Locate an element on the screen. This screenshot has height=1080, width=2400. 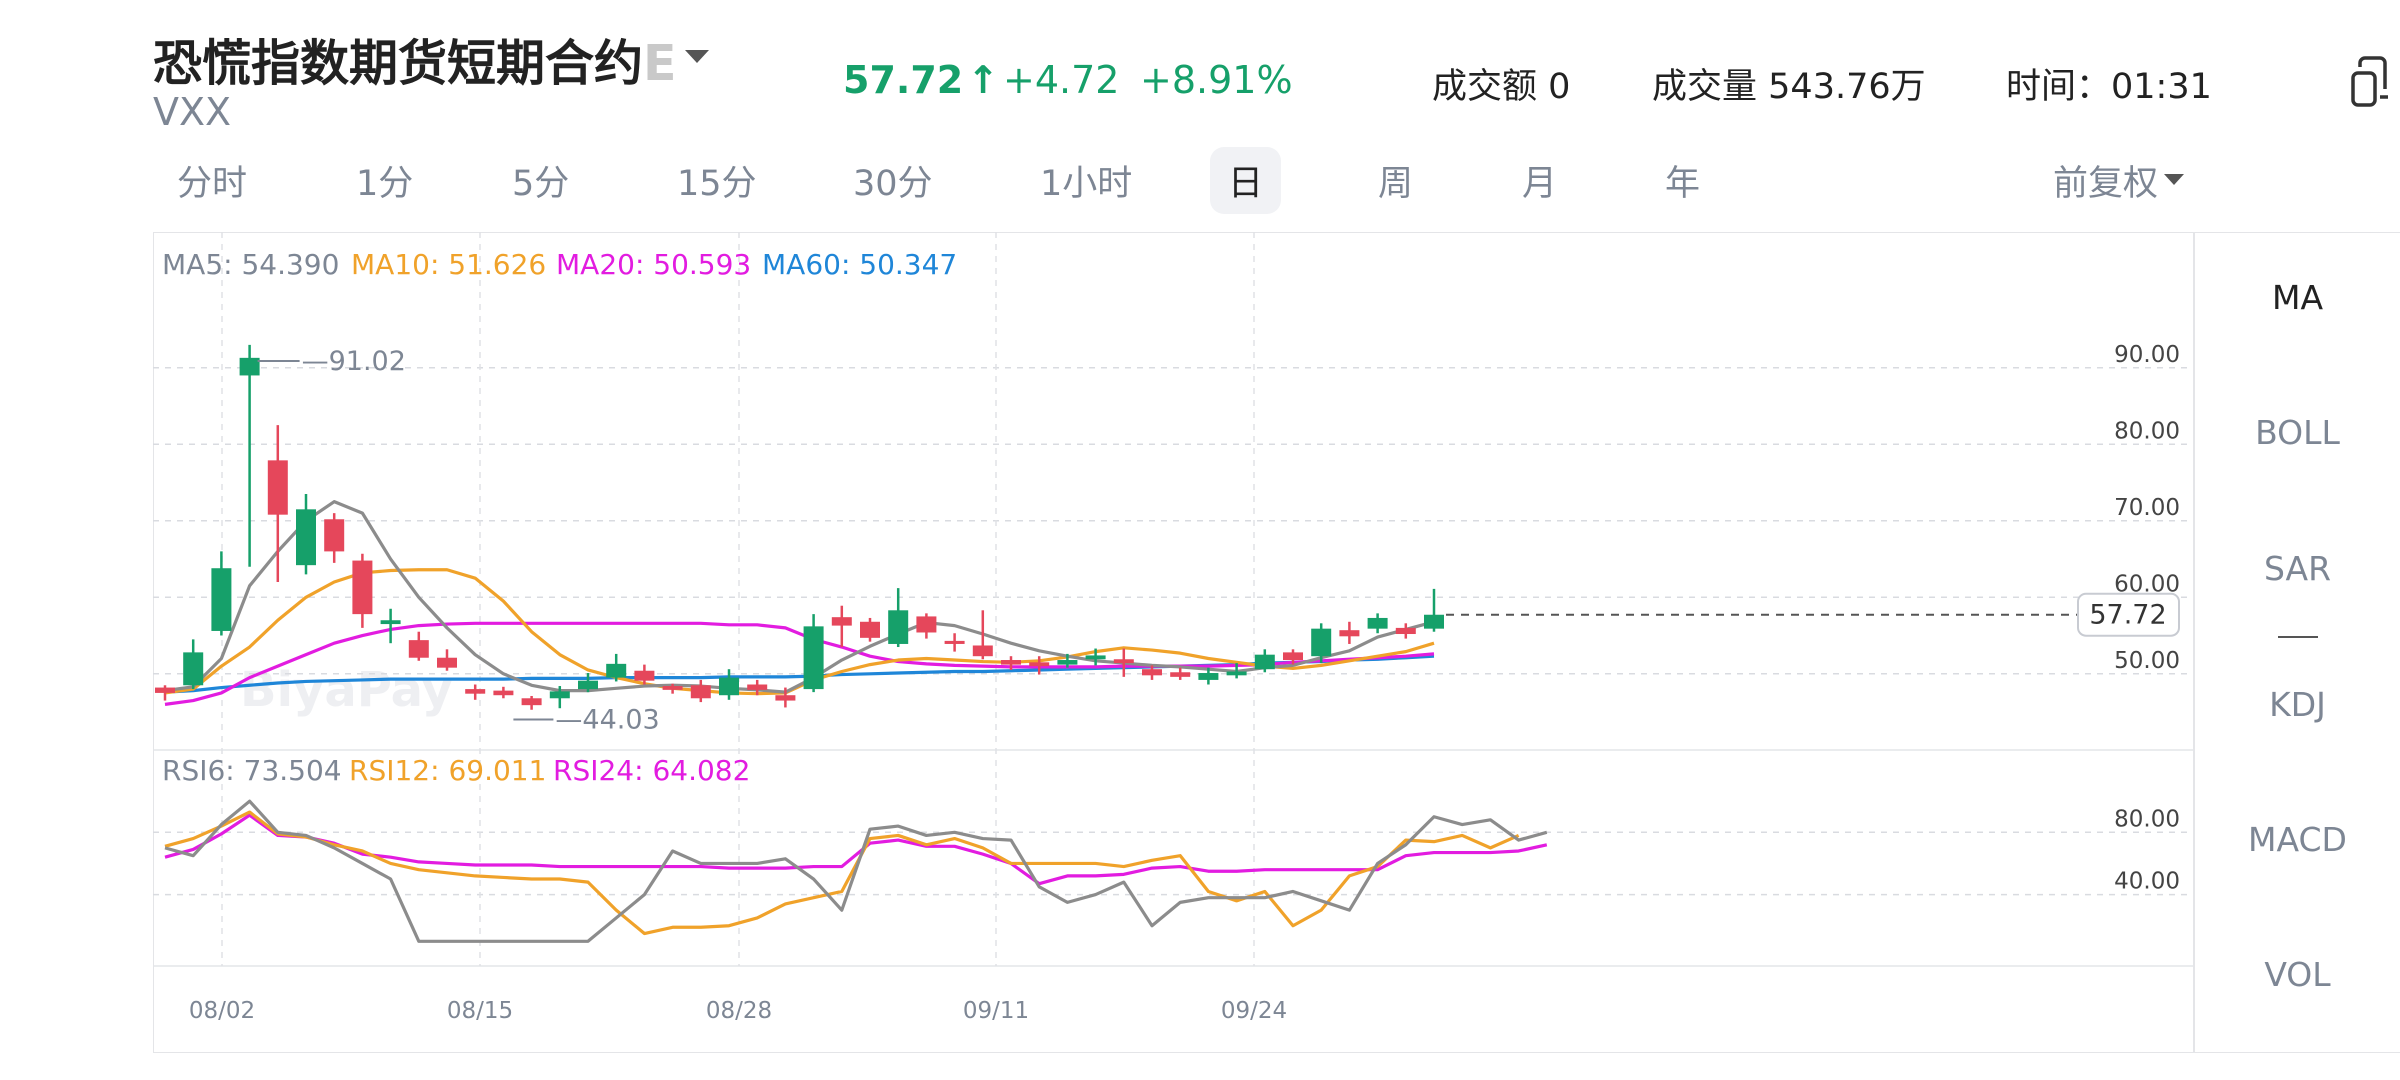
x-tick-label: 08/28 is located at coordinates (739, 1011).